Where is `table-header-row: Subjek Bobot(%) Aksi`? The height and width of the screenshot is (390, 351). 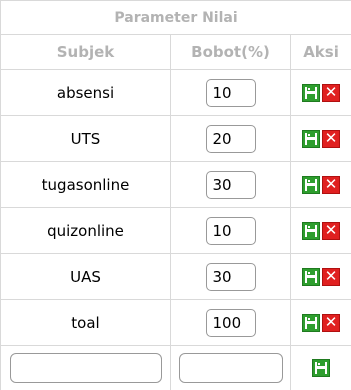 table-header-row: Subjek Bobot(%) Aksi is located at coordinates (176, 52).